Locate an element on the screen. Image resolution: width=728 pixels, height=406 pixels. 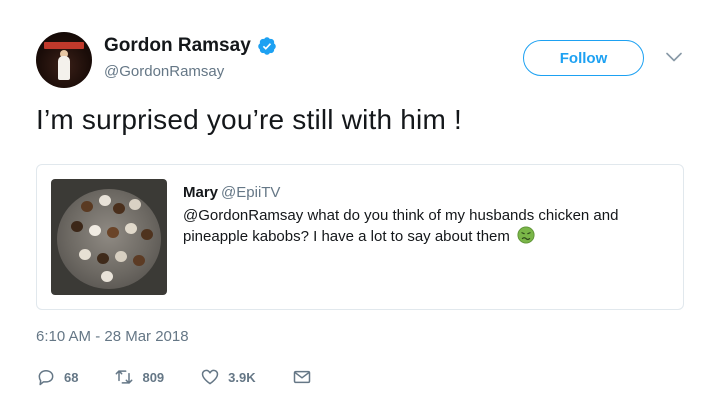
quoted-author-row: Mary @EpiiTV is located at coordinates (231, 192).